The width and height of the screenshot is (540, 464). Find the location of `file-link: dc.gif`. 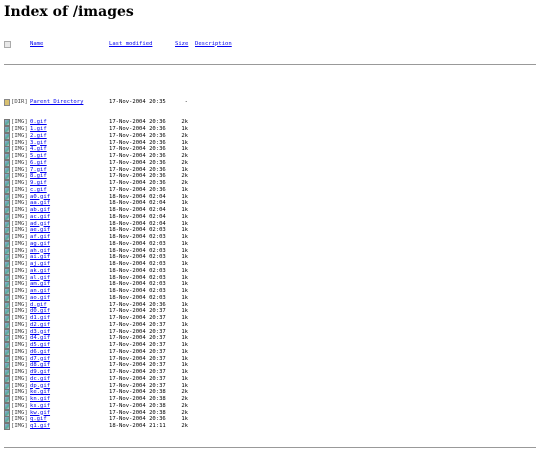

file-link: dc.gif is located at coordinates (40, 379).